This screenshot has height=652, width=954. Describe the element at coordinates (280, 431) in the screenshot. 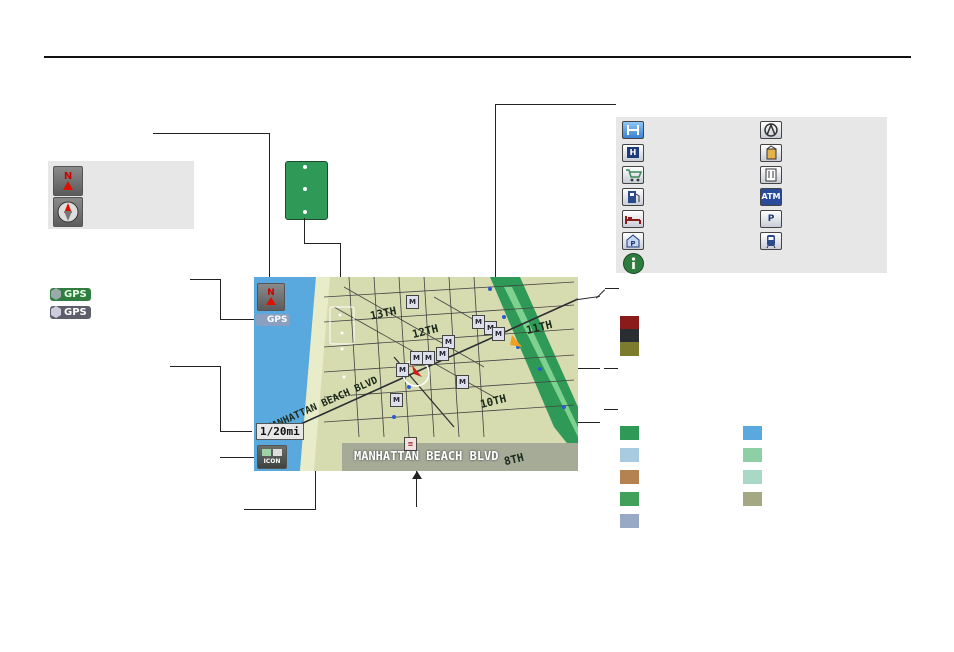

I see `map-scale: 1/20mi` at that location.